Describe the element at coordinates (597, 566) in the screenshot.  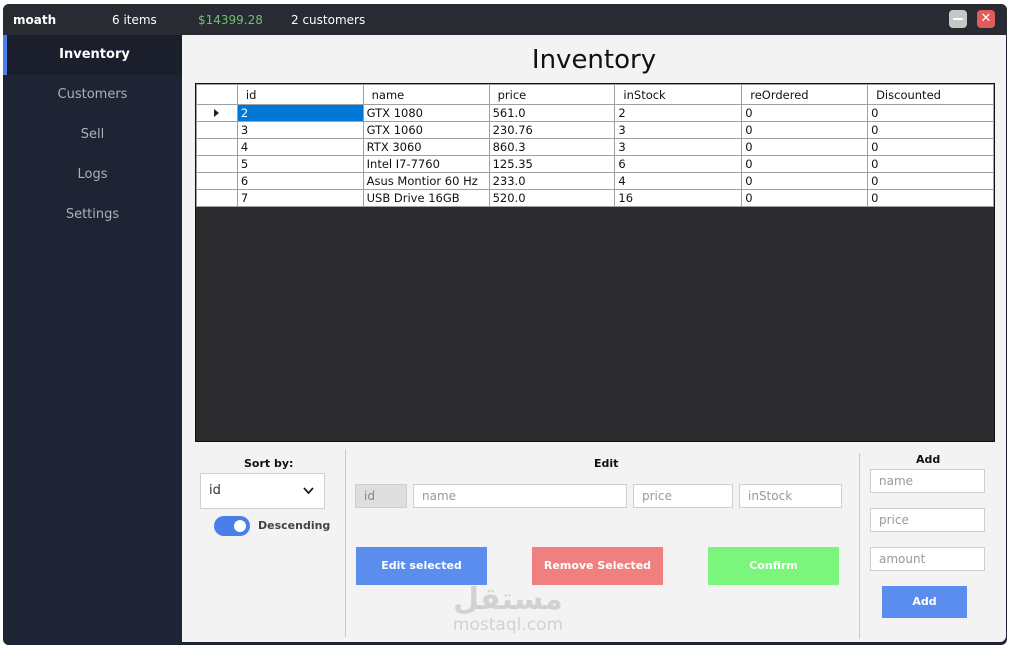
I see `remove-selected-button: Remove Selected` at that location.